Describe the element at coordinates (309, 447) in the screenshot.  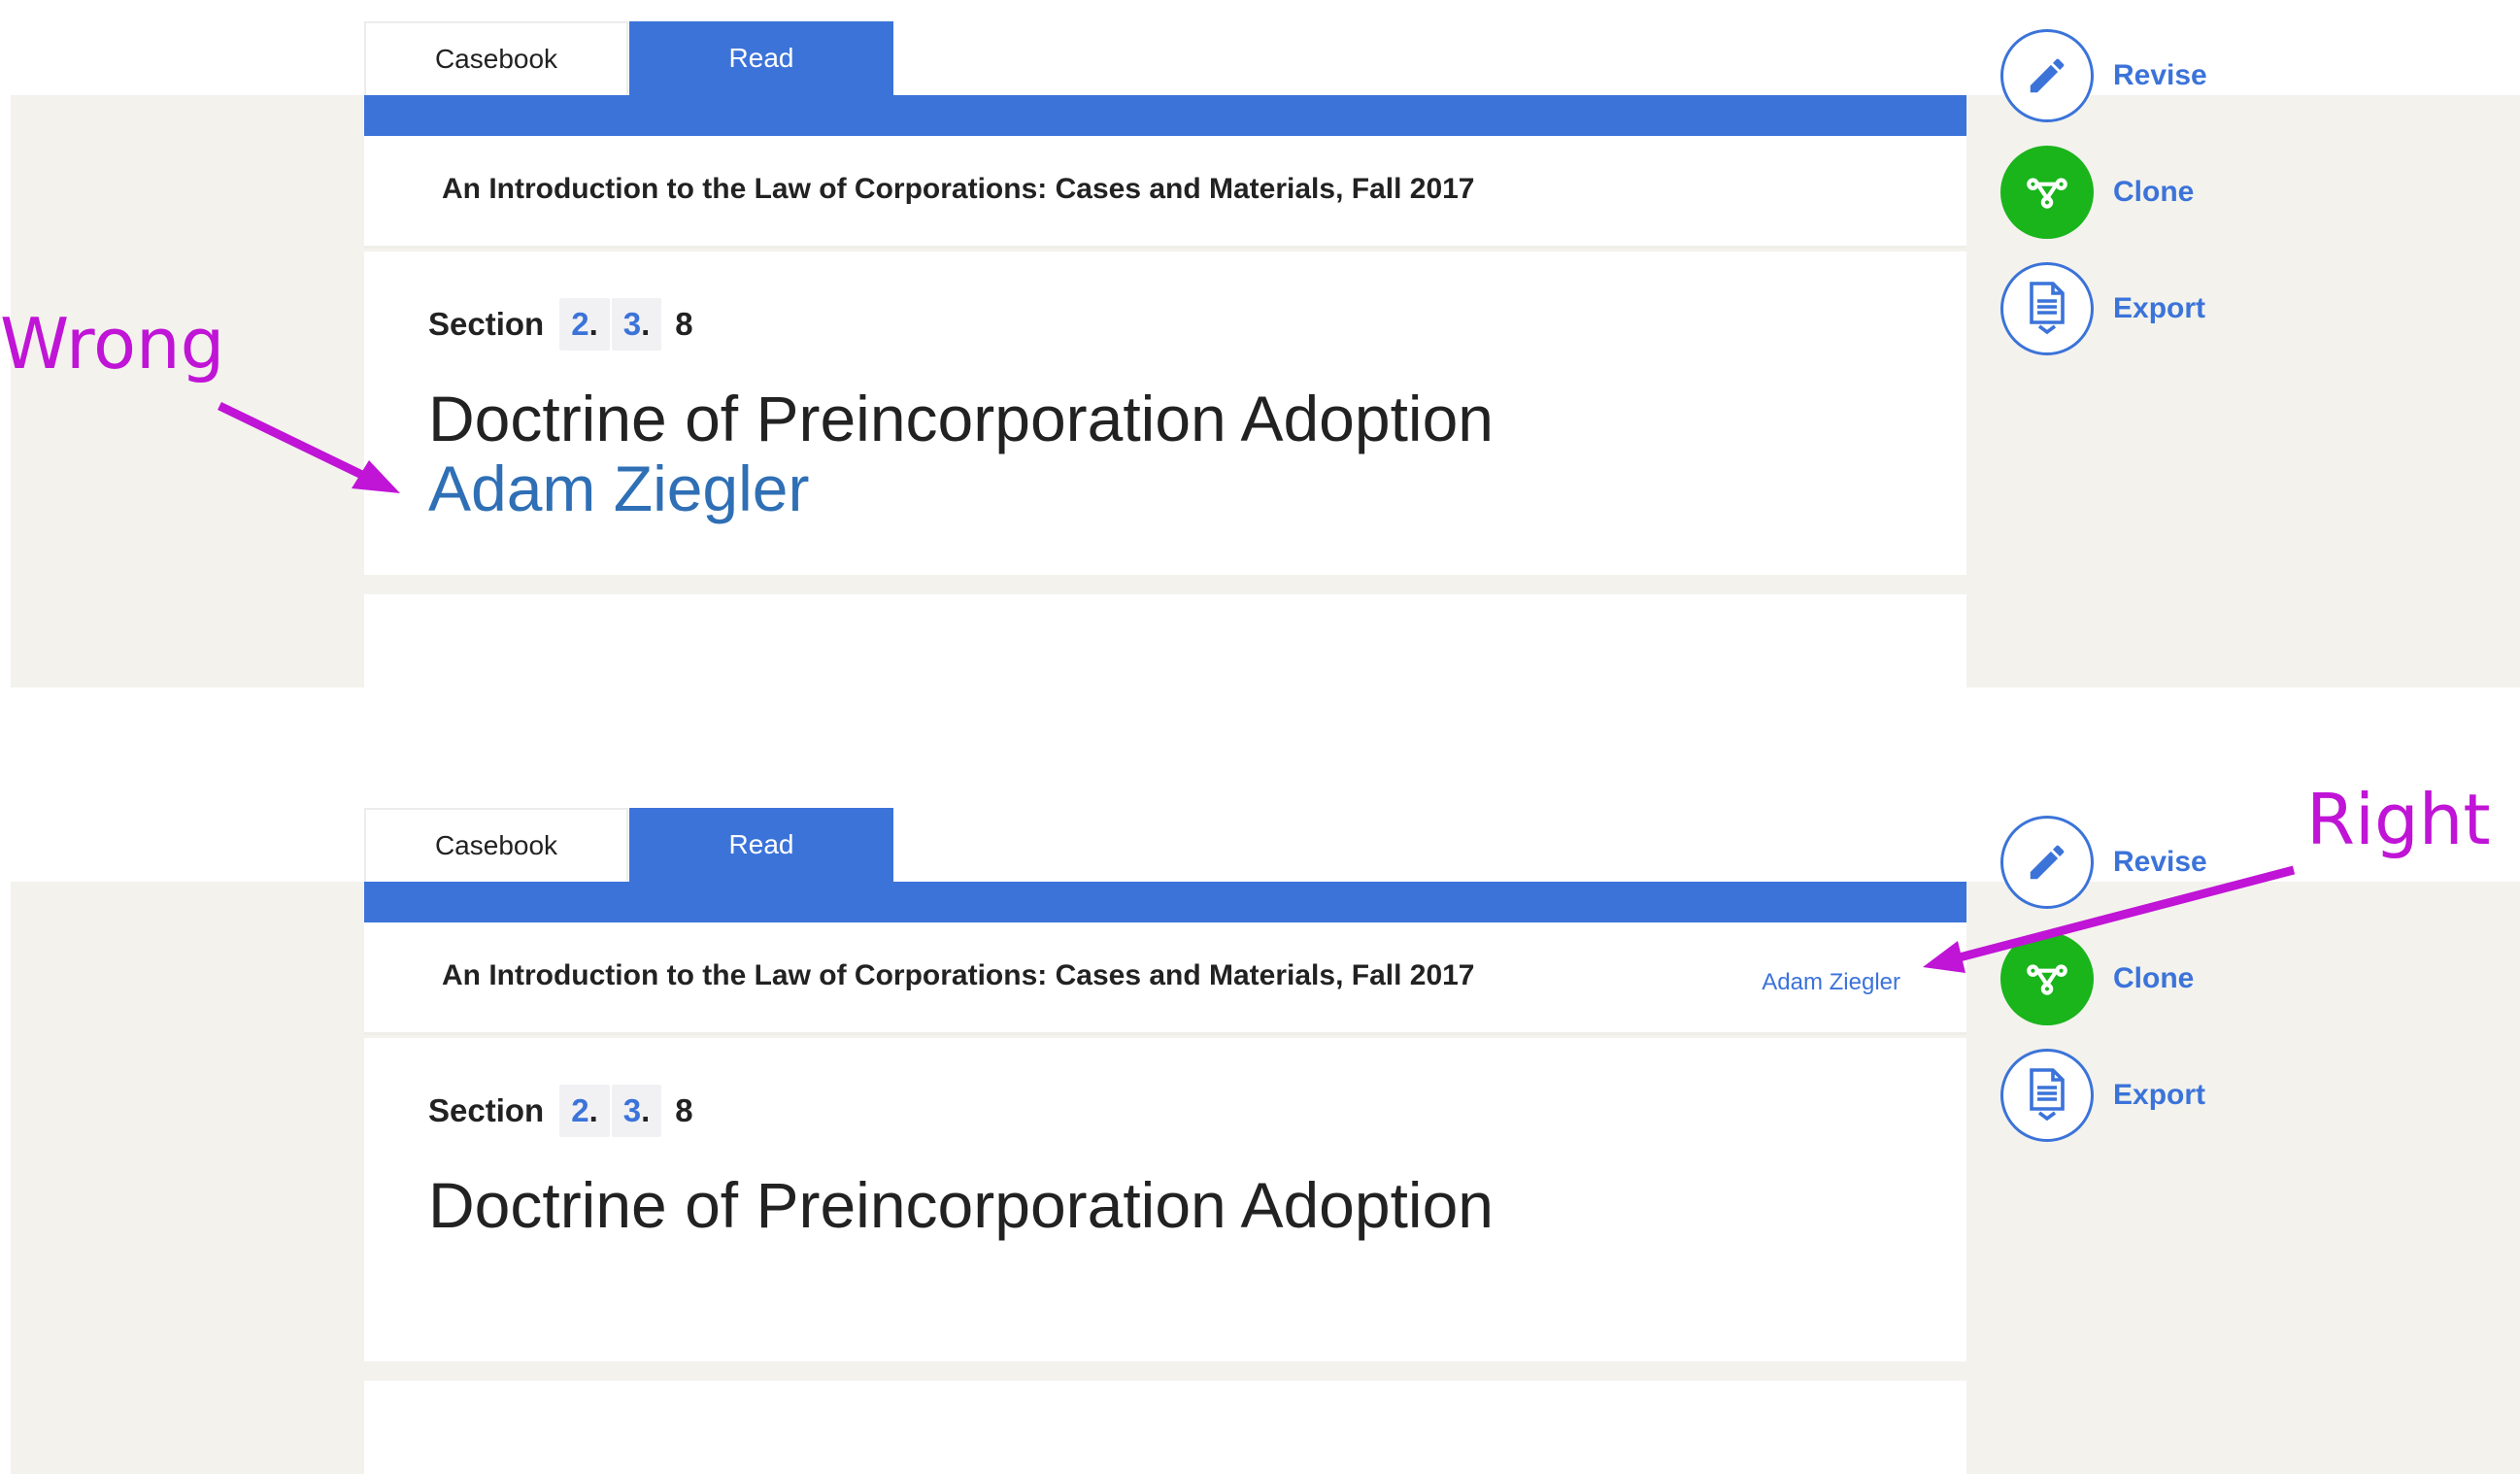
I see `wrong-arrow` at that location.